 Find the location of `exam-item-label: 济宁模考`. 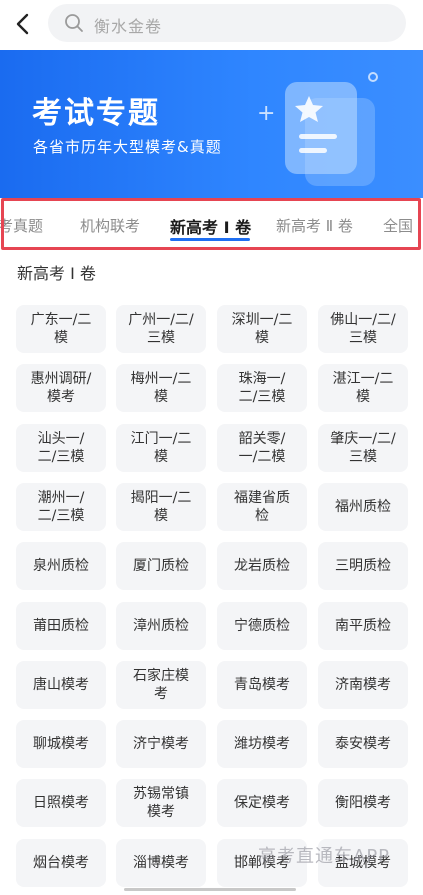

exam-item-label: 济宁模考 is located at coordinates (161, 744).